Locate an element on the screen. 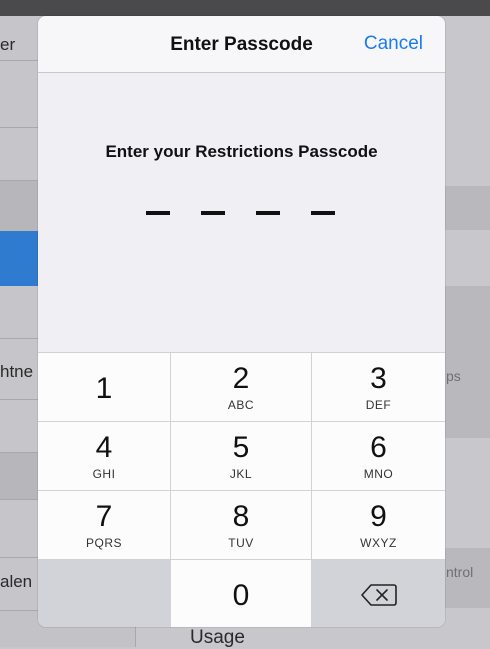 The height and width of the screenshot is (649, 490). key-4: 4 GHI is located at coordinates (104, 455).